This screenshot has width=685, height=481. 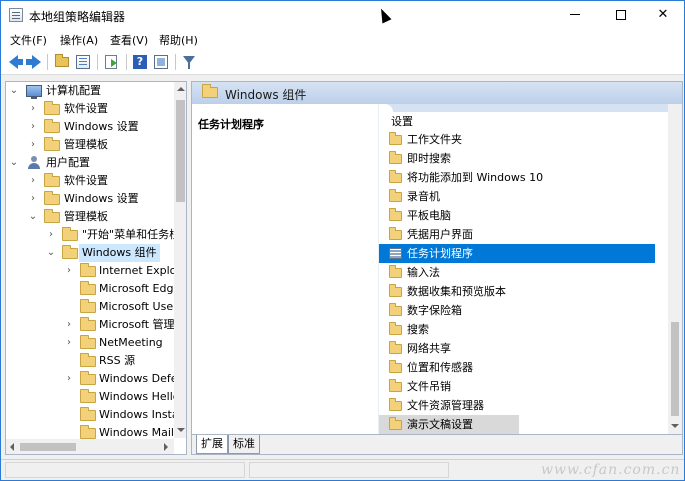 I want to click on tab-standard: 标准, so click(x=244, y=444).